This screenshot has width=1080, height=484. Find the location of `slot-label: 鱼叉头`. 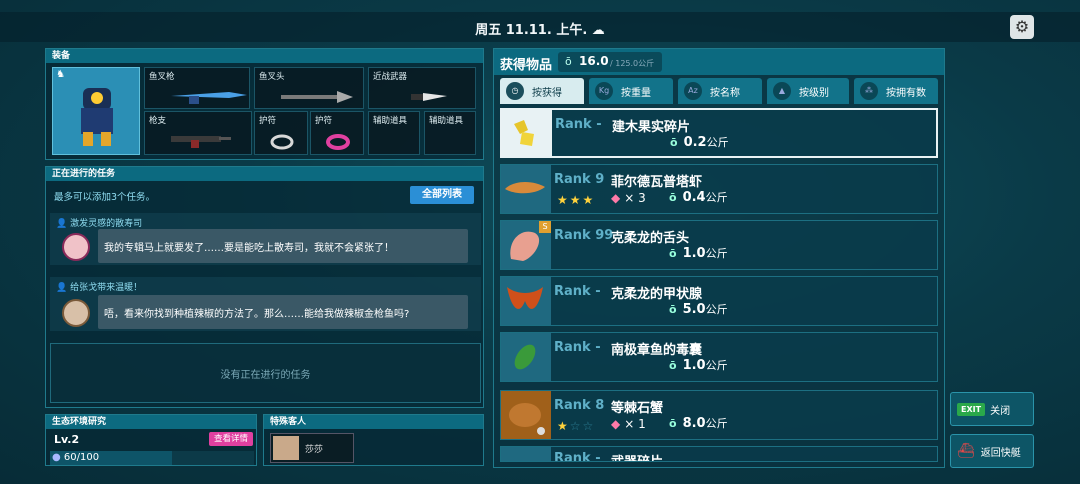

slot-label: 鱼叉头 is located at coordinates (272, 77).